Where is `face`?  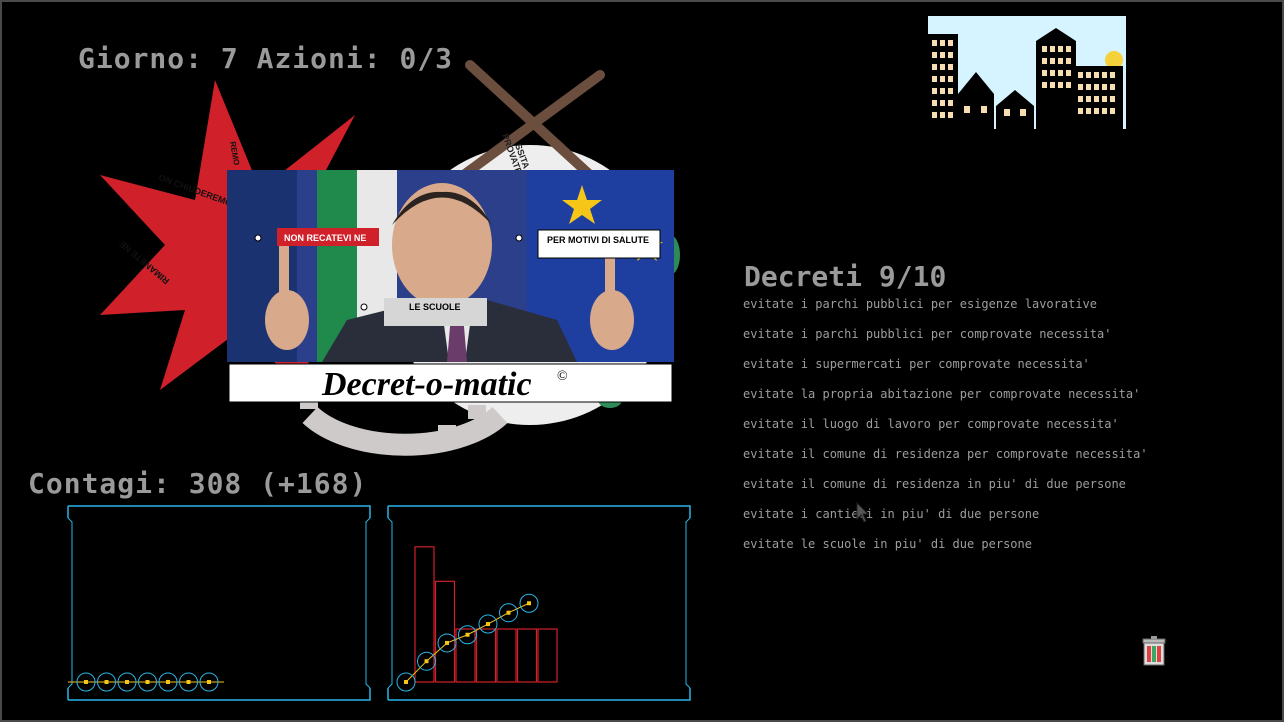 face is located at coordinates (442, 245).